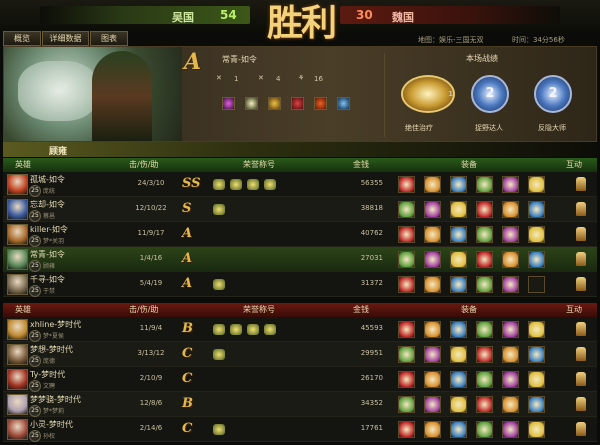 The image size is (600, 445). Describe the element at coordinates (22, 38) in the screenshot. I see `tab-overview: 概览` at that location.